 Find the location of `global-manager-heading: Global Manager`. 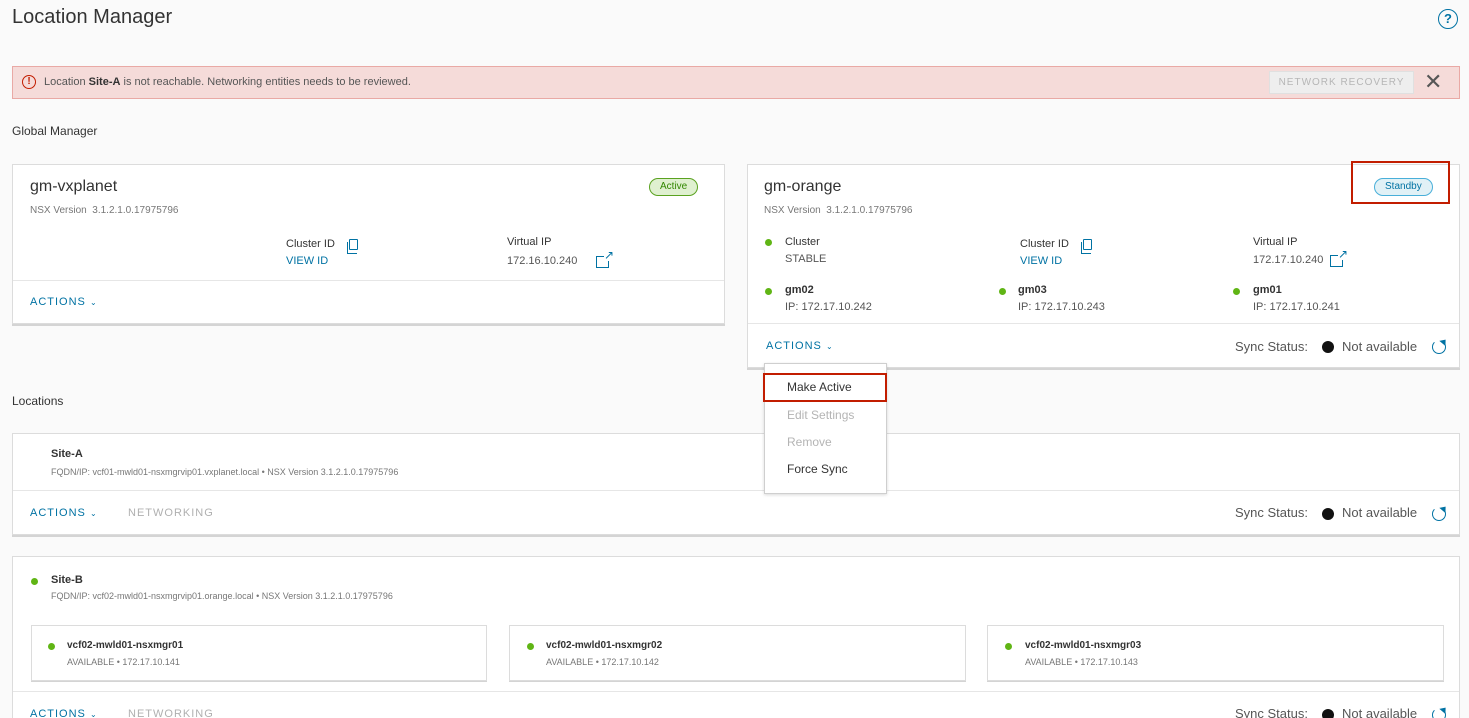

global-manager-heading: Global Manager is located at coordinates (55, 131).